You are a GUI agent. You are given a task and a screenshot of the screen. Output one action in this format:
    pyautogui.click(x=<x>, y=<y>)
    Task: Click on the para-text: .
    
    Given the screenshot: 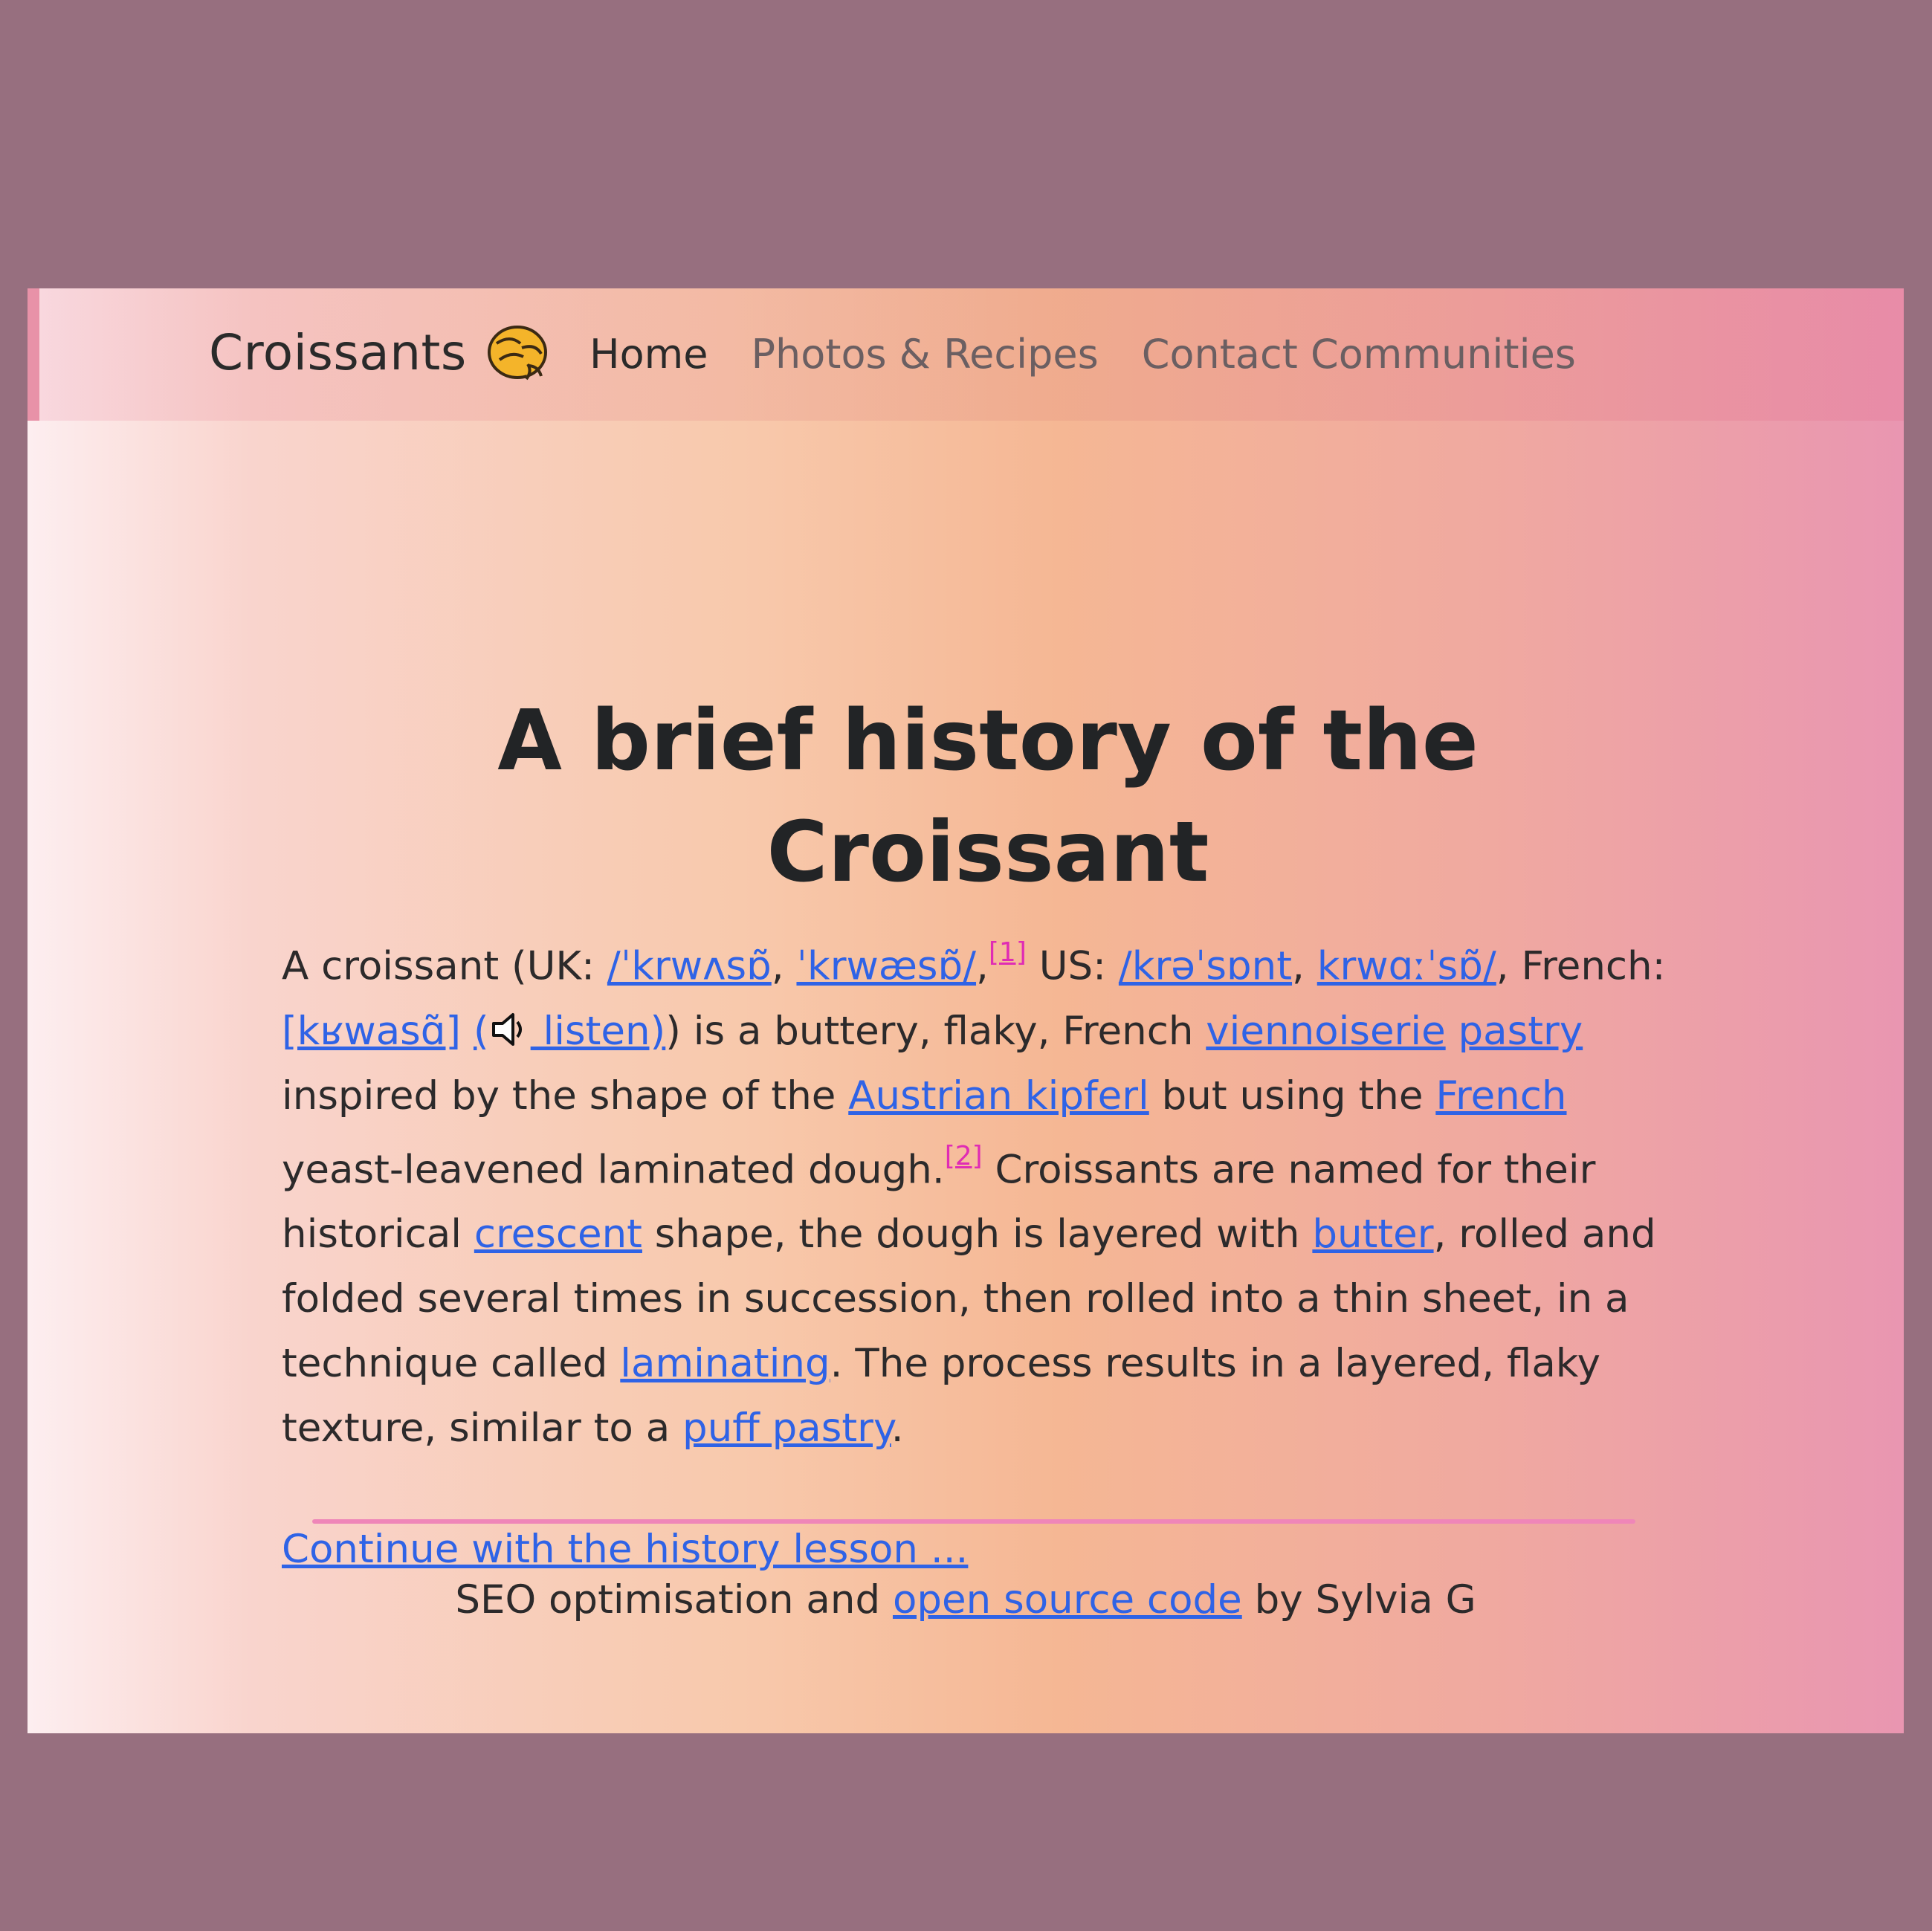 What is the action you would take?
    pyautogui.click(x=898, y=1429)
    